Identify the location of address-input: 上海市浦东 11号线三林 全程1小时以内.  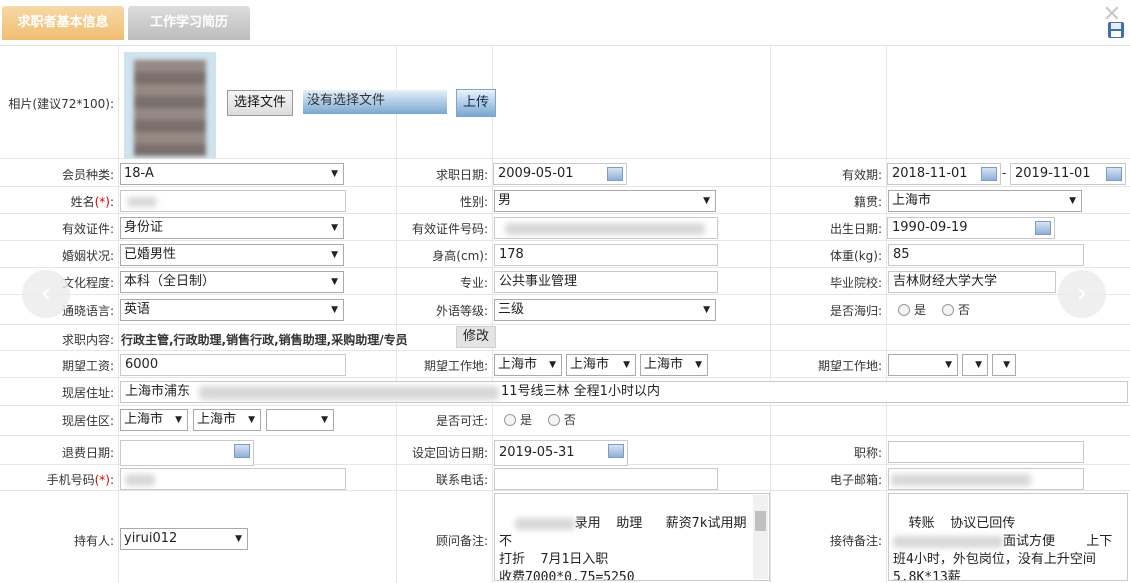
(624, 392).